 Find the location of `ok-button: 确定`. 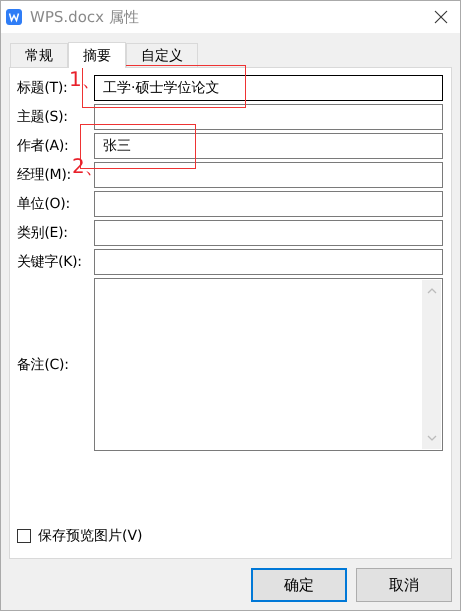

ok-button: 确定 is located at coordinates (299, 585).